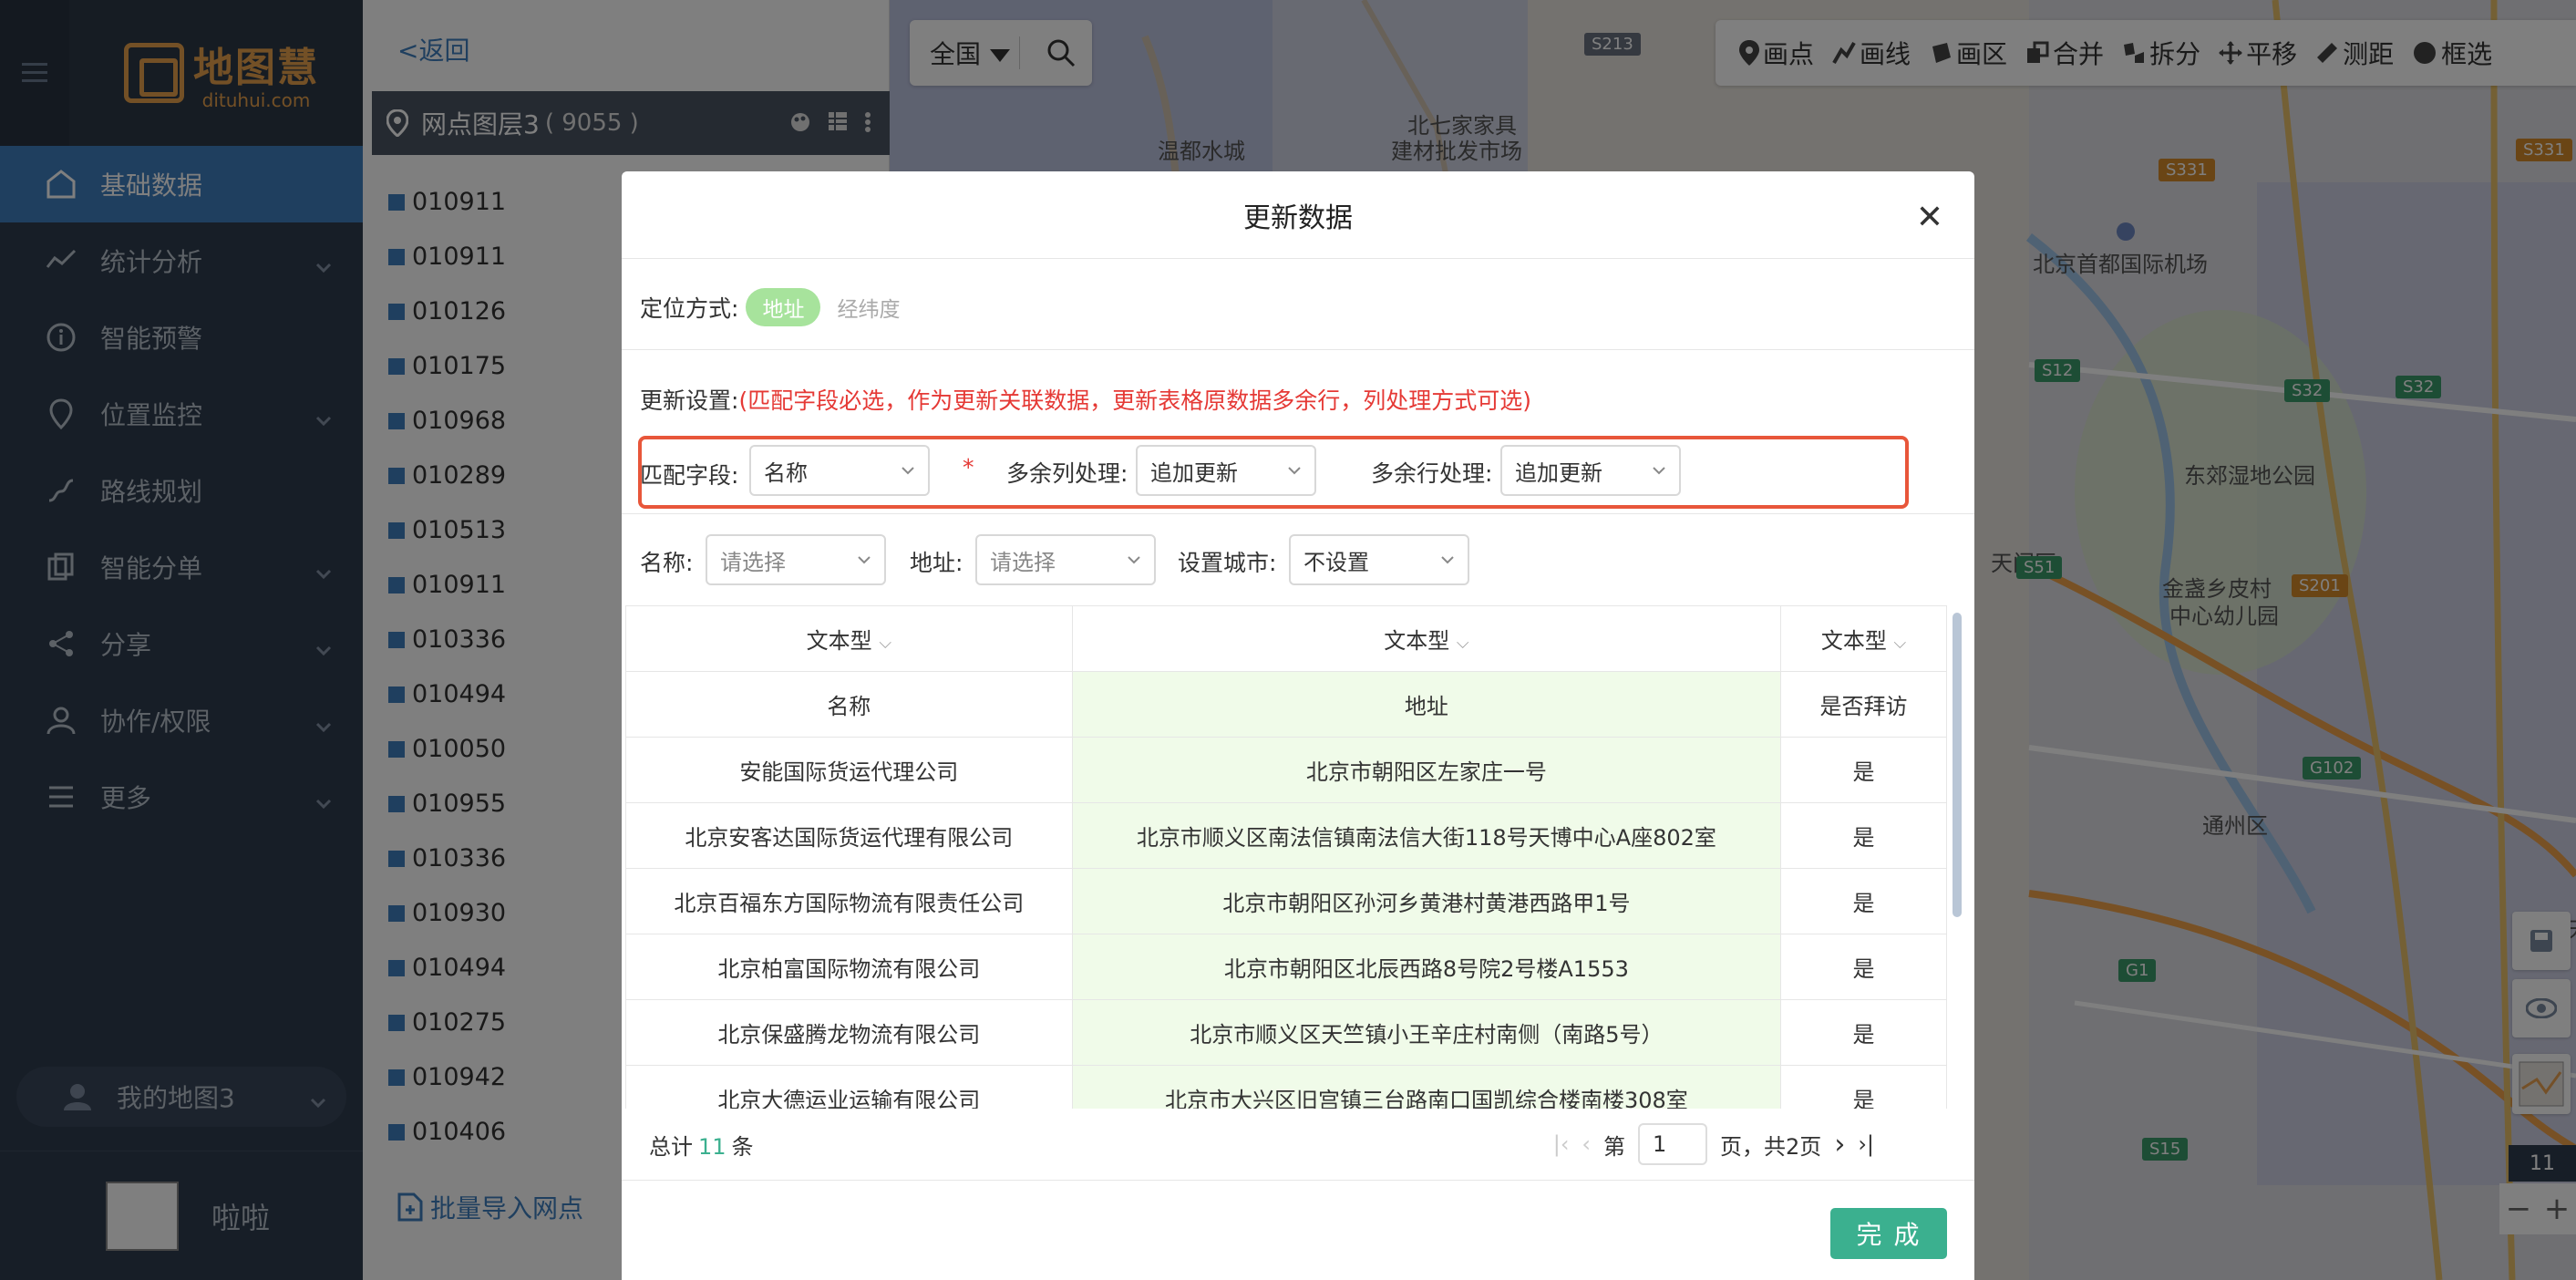 The width and height of the screenshot is (2576, 1280). What do you see at coordinates (1614, 1146) in the screenshot?
I see `page-prefix: 第` at bounding box center [1614, 1146].